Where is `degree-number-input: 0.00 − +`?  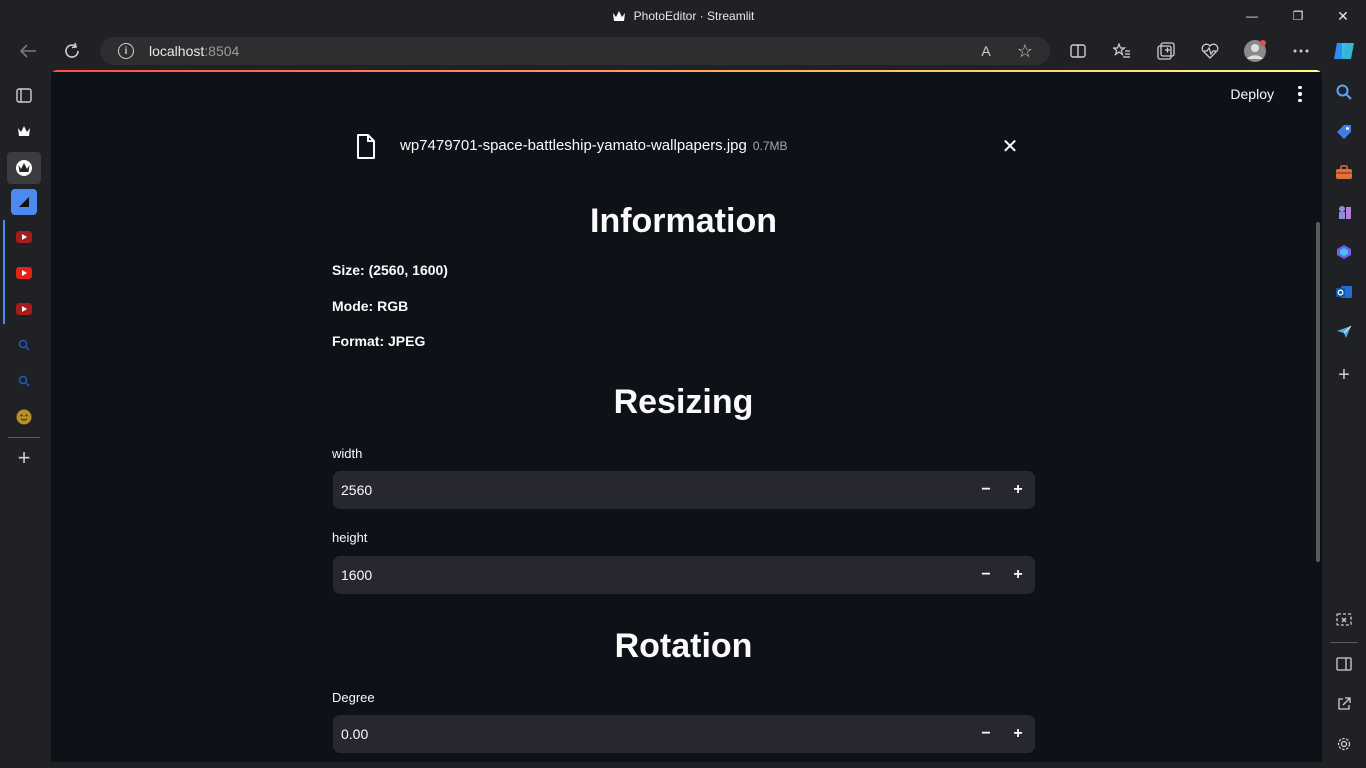
degree-number-input: 0.00 − + is located at coordinates (684, 734).